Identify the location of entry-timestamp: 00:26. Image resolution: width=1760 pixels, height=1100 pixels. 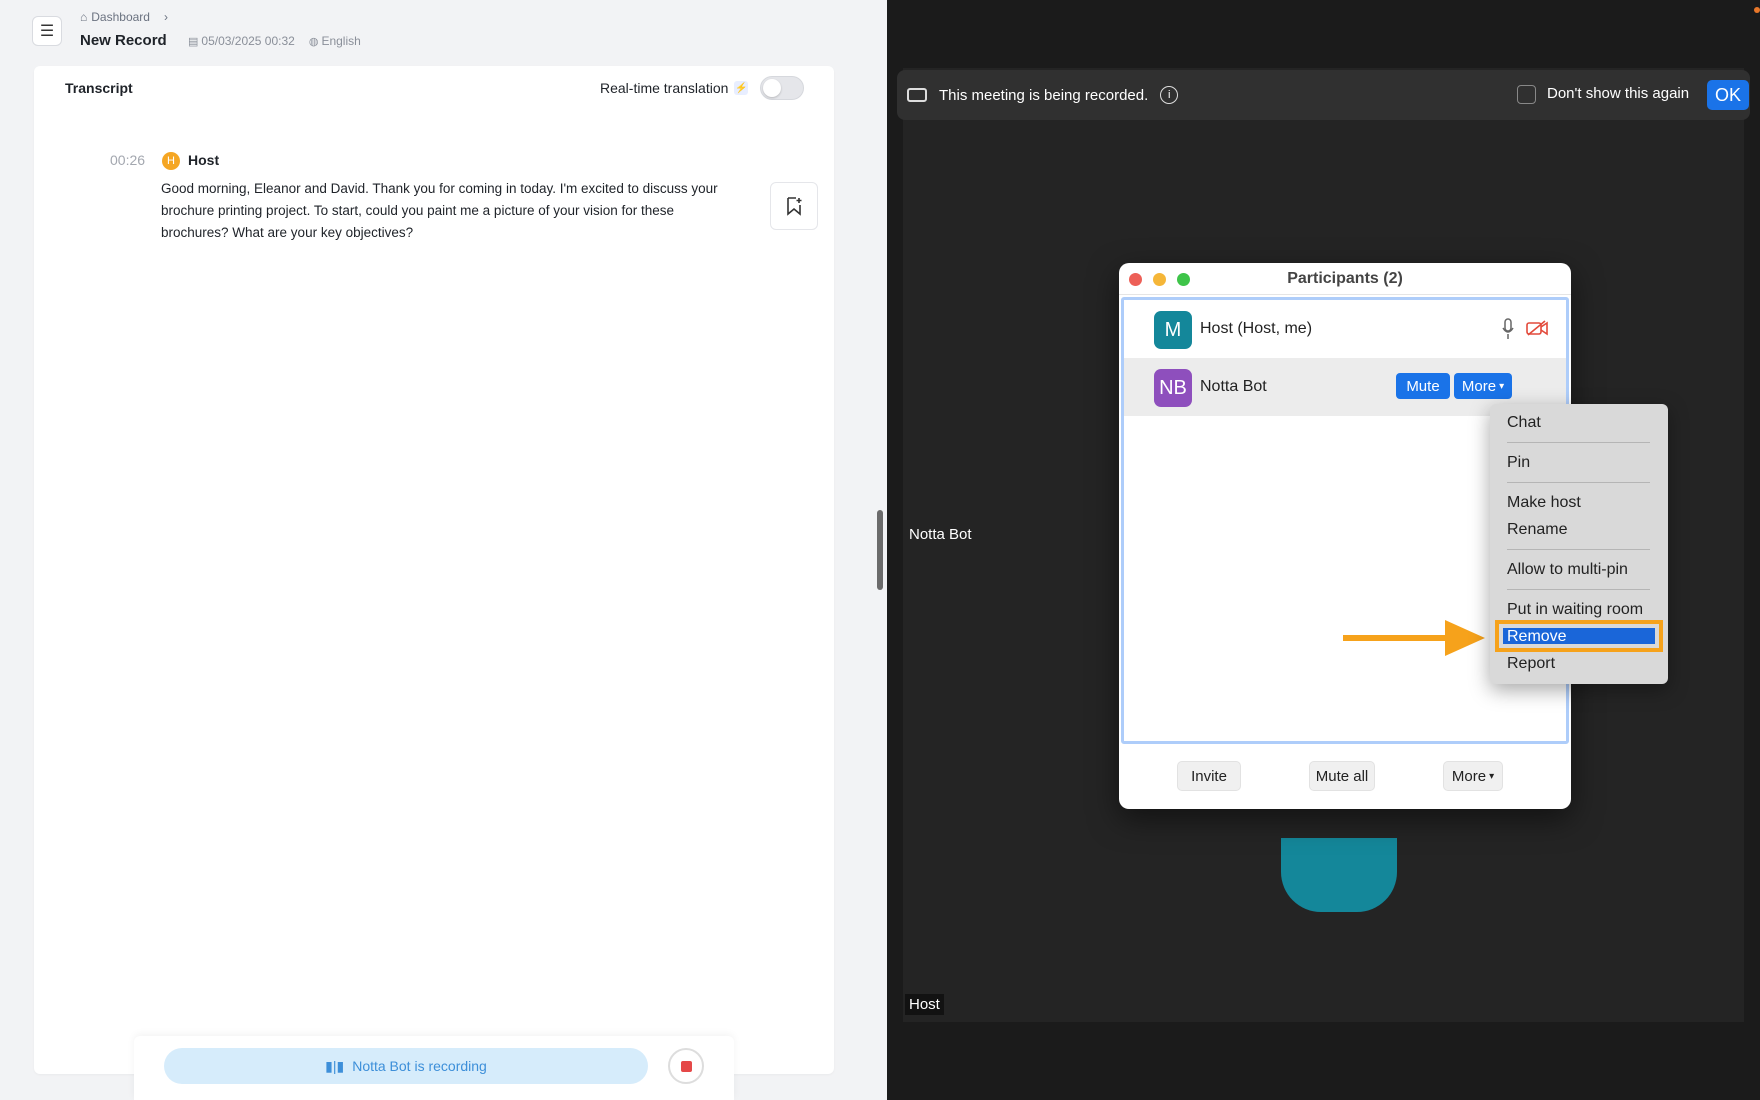
(127, 160).